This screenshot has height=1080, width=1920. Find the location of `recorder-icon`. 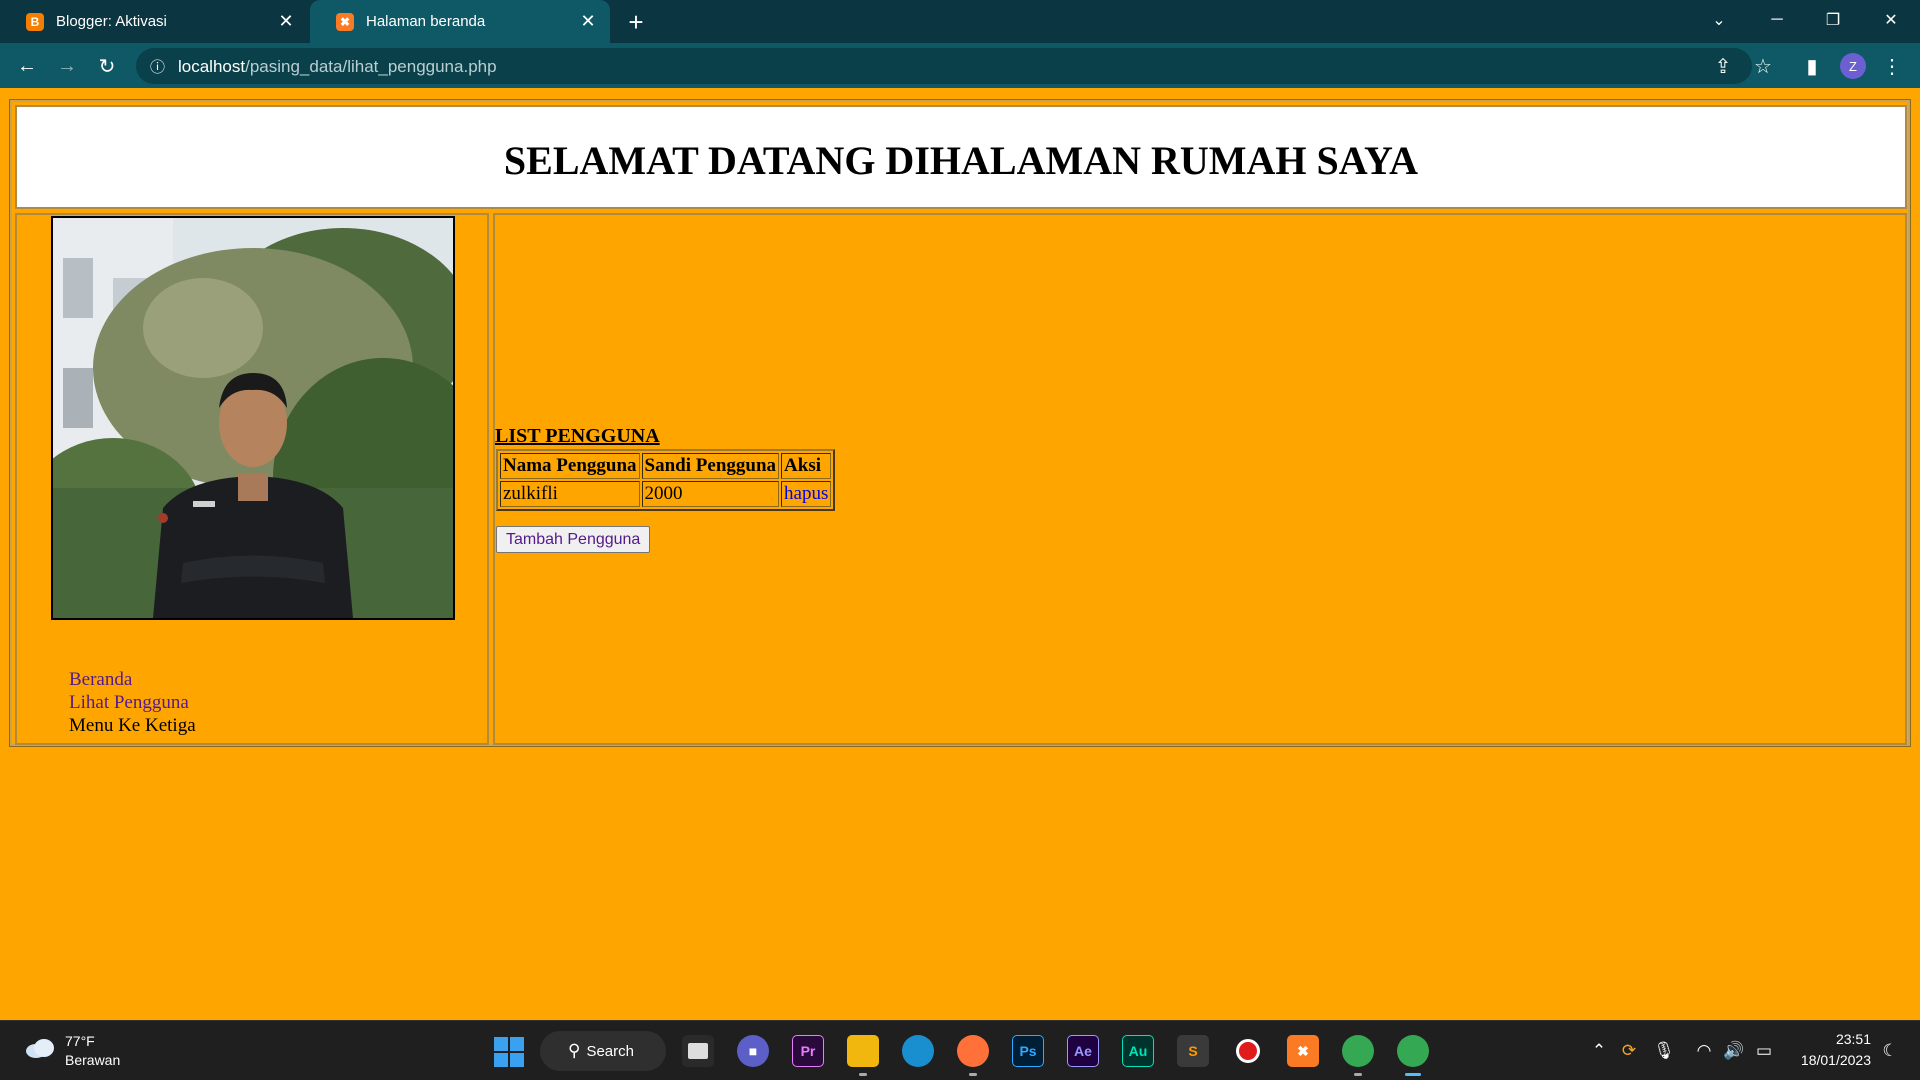

recorder-icon is located at coordinates (1248, 1051).